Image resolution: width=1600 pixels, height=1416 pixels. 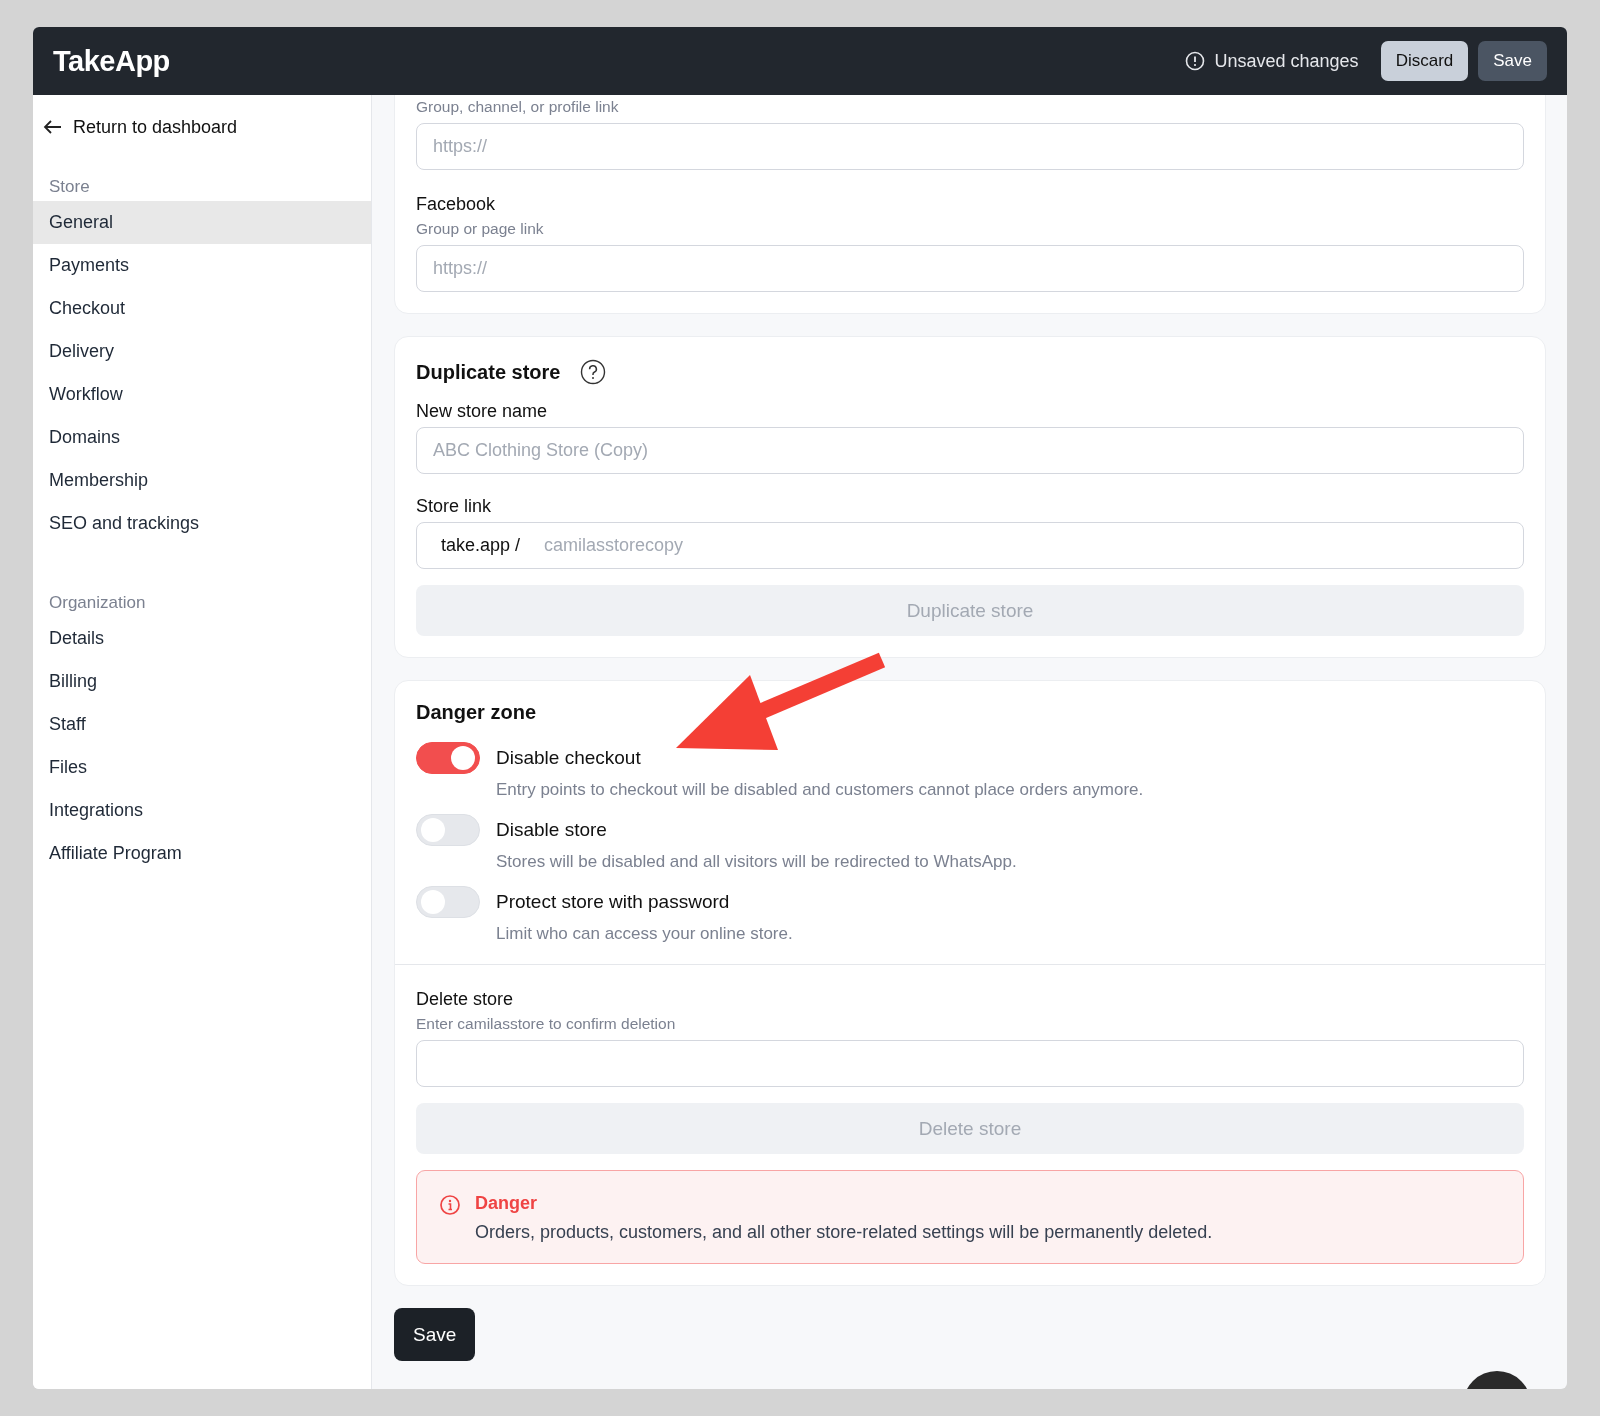 What do you see at coordinates (756, 862) in the screenshot?
I see `toggle-description: Stores will be disabled and all visitors will be redirected to WhatsApp.` at bounding box center [756, 862].